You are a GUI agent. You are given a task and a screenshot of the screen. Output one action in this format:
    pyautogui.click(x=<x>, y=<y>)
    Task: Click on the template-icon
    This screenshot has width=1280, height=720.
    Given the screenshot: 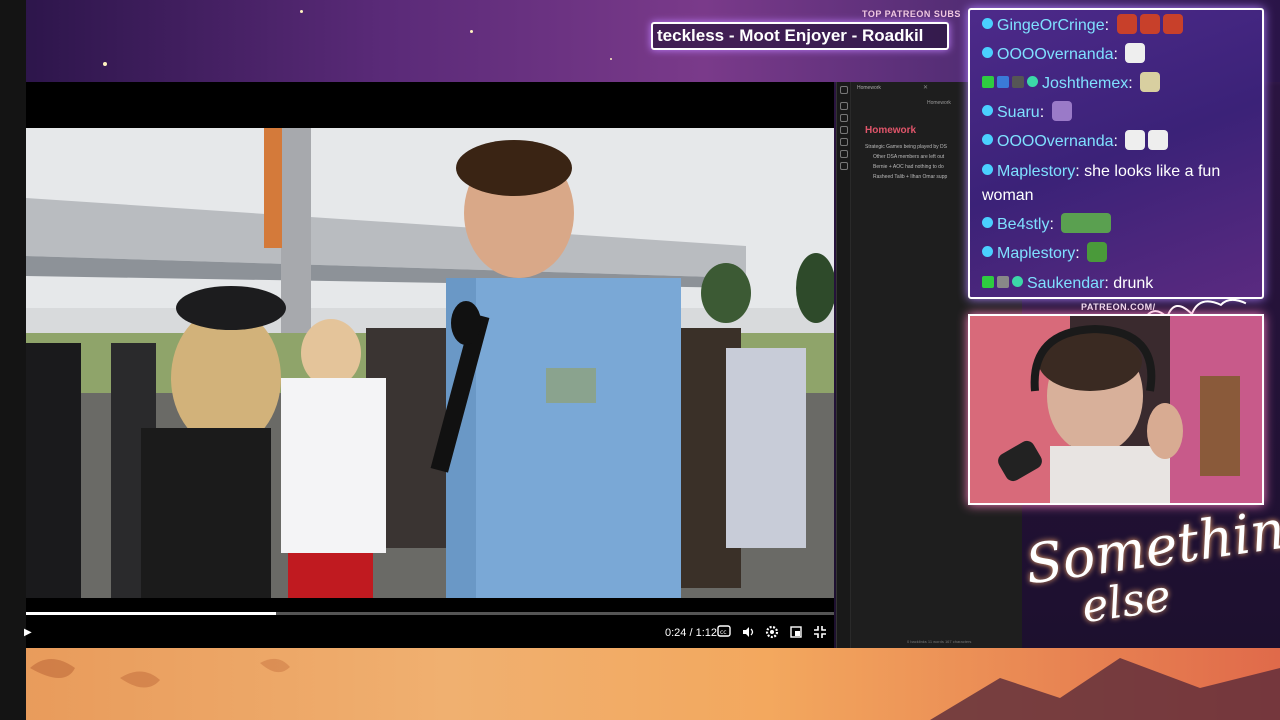 What is the action you would take?
    pyautogui.click(x=844, y=154)
    